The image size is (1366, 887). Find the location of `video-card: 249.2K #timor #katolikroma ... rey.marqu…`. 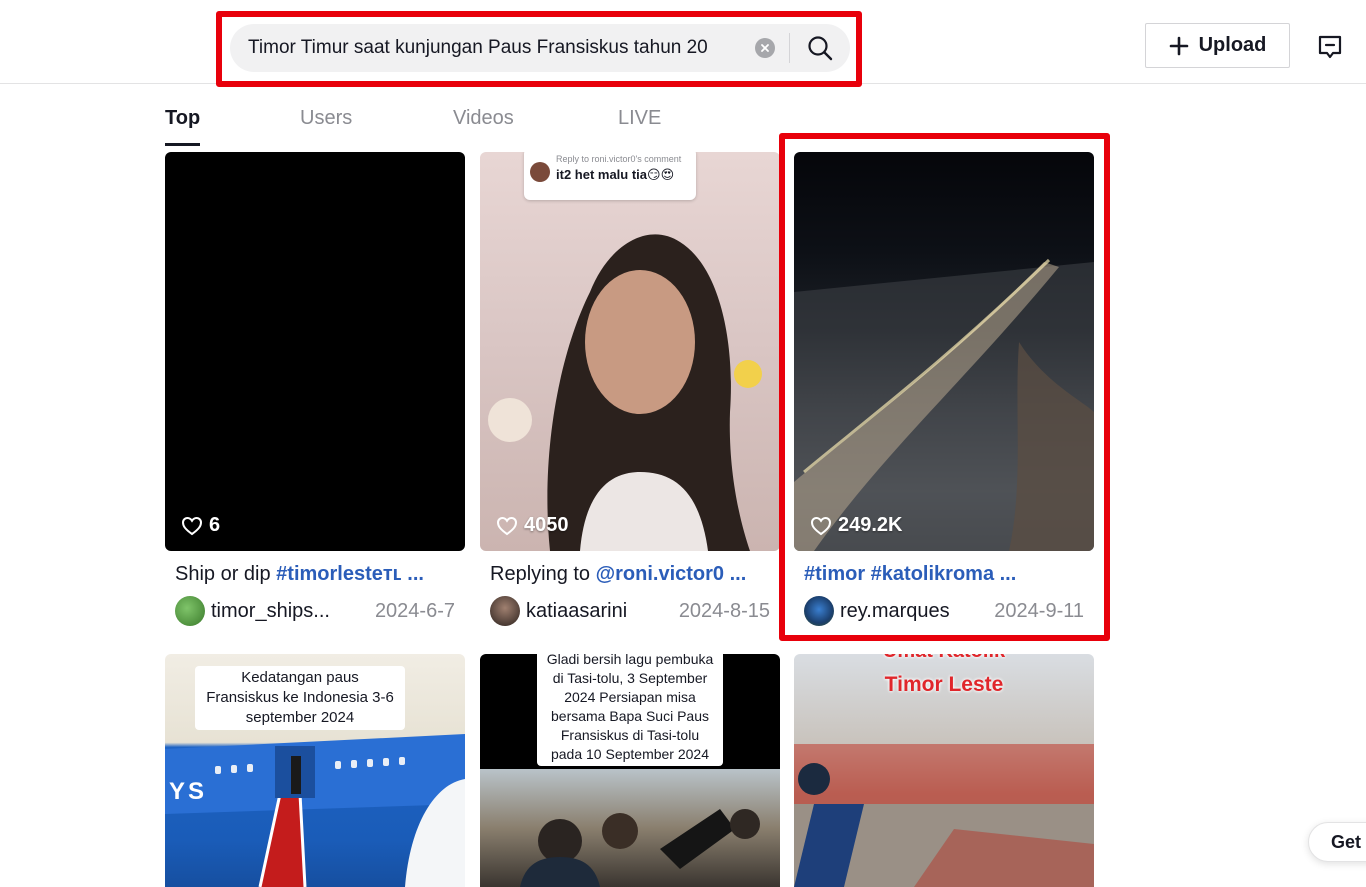

video-card: 249.2K #timor #katolikroma ... rey.marqu… is located at coordinates (944, 389).